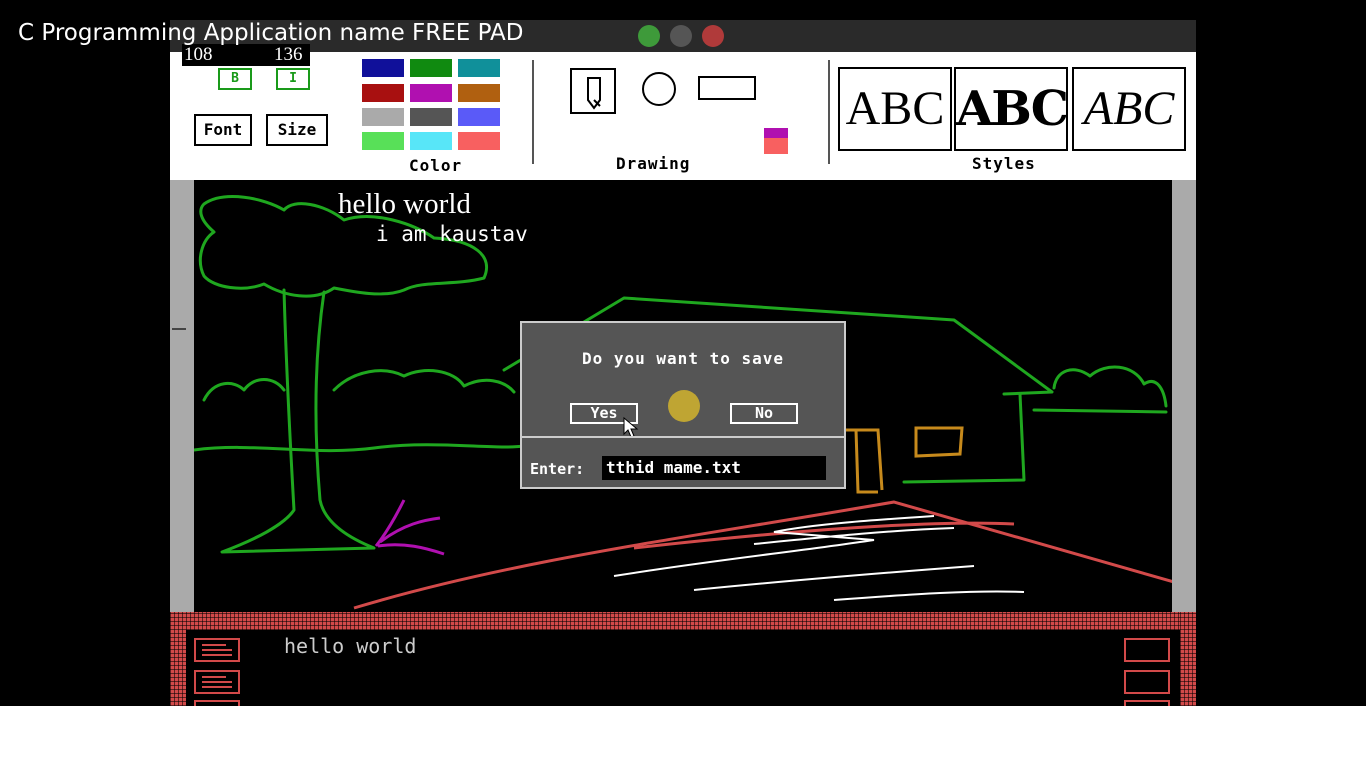 Image resolution: width=1366 pixels, height=768 pixels. What do you see at coordinates (179, 329) in the screenshot?
I see `scroll-marker` at bounding box center [179, 329].